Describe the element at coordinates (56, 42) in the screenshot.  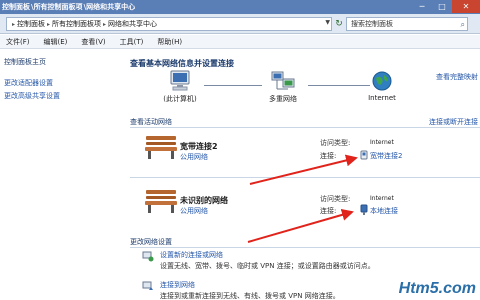
I see `menu-edit: 编辑(E)` at that location.